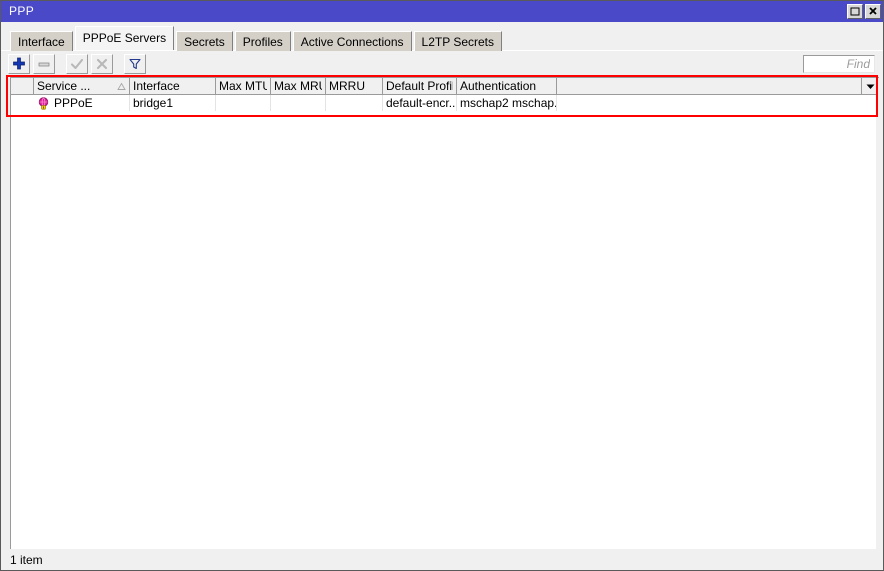  I want to click on add-button, so click(19, 64).